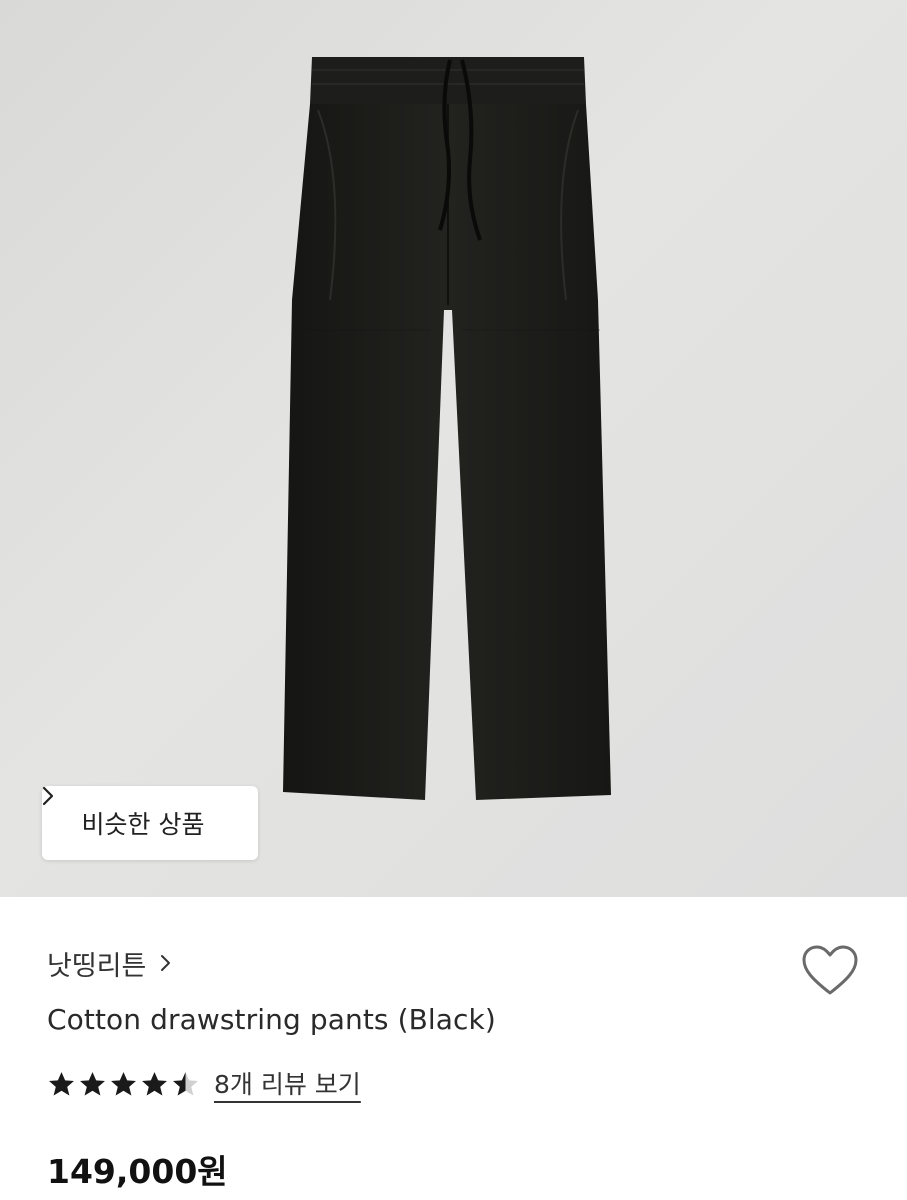  Describe the element at coordinates (97, 966) in the screenshot. I see `brand-name: 낫띵리튼` at that location.